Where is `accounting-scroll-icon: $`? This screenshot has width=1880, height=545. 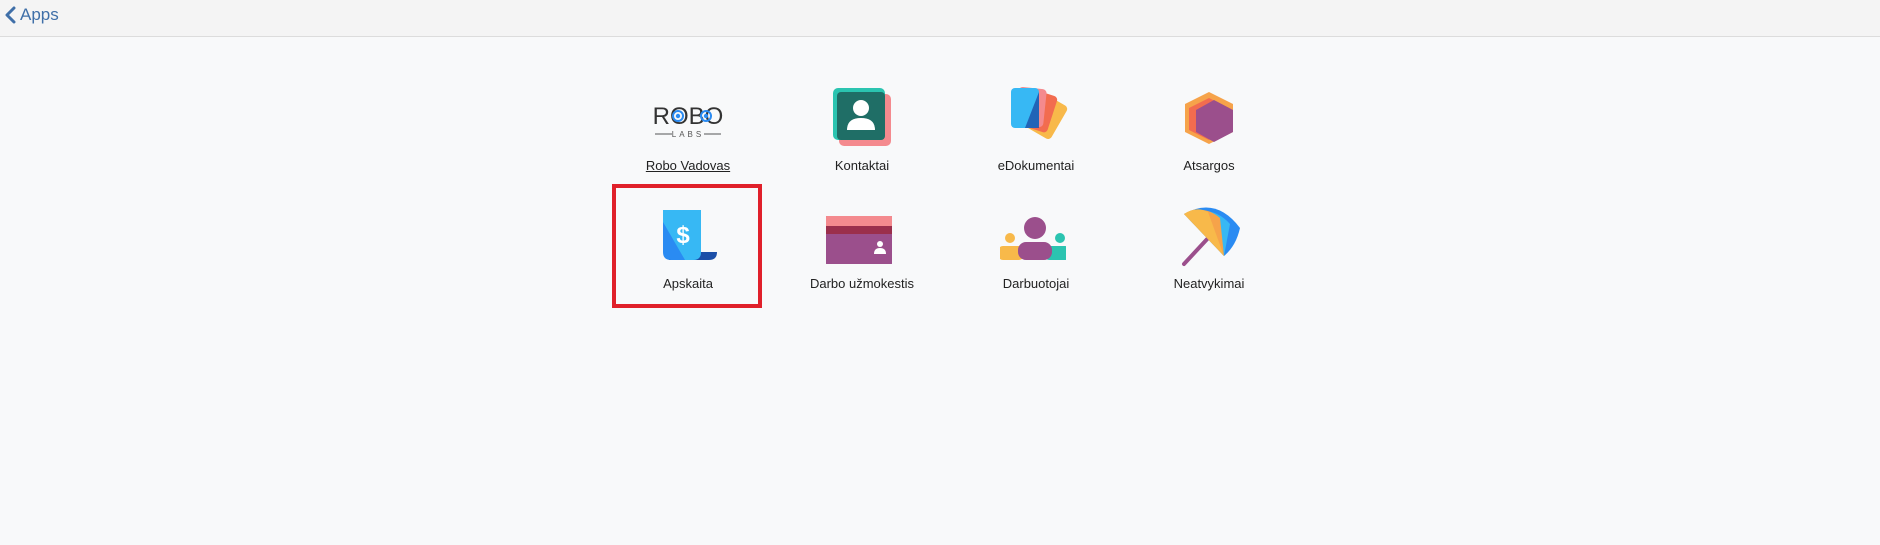 accounting-scroll-icon: $ is located at coordinates (688, 235).